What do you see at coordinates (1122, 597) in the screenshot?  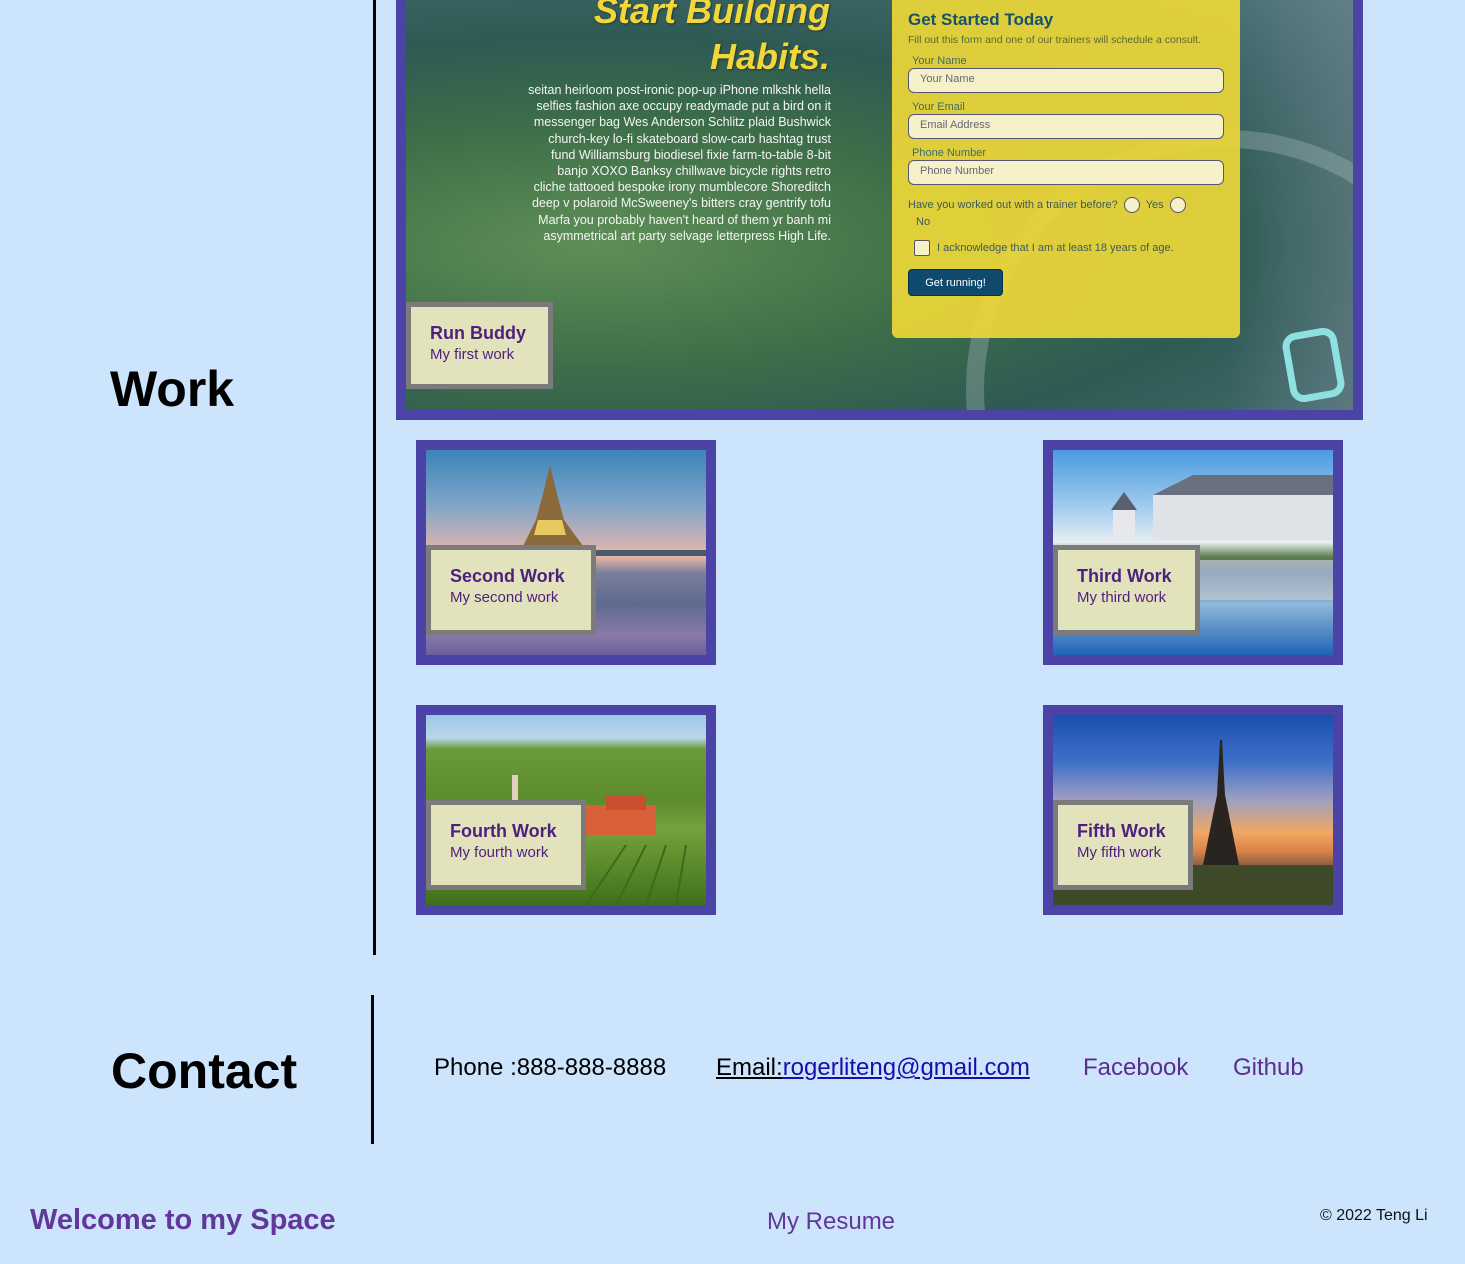 I see `caption-subtitle: My third work` at bounding box center [1122, 597].